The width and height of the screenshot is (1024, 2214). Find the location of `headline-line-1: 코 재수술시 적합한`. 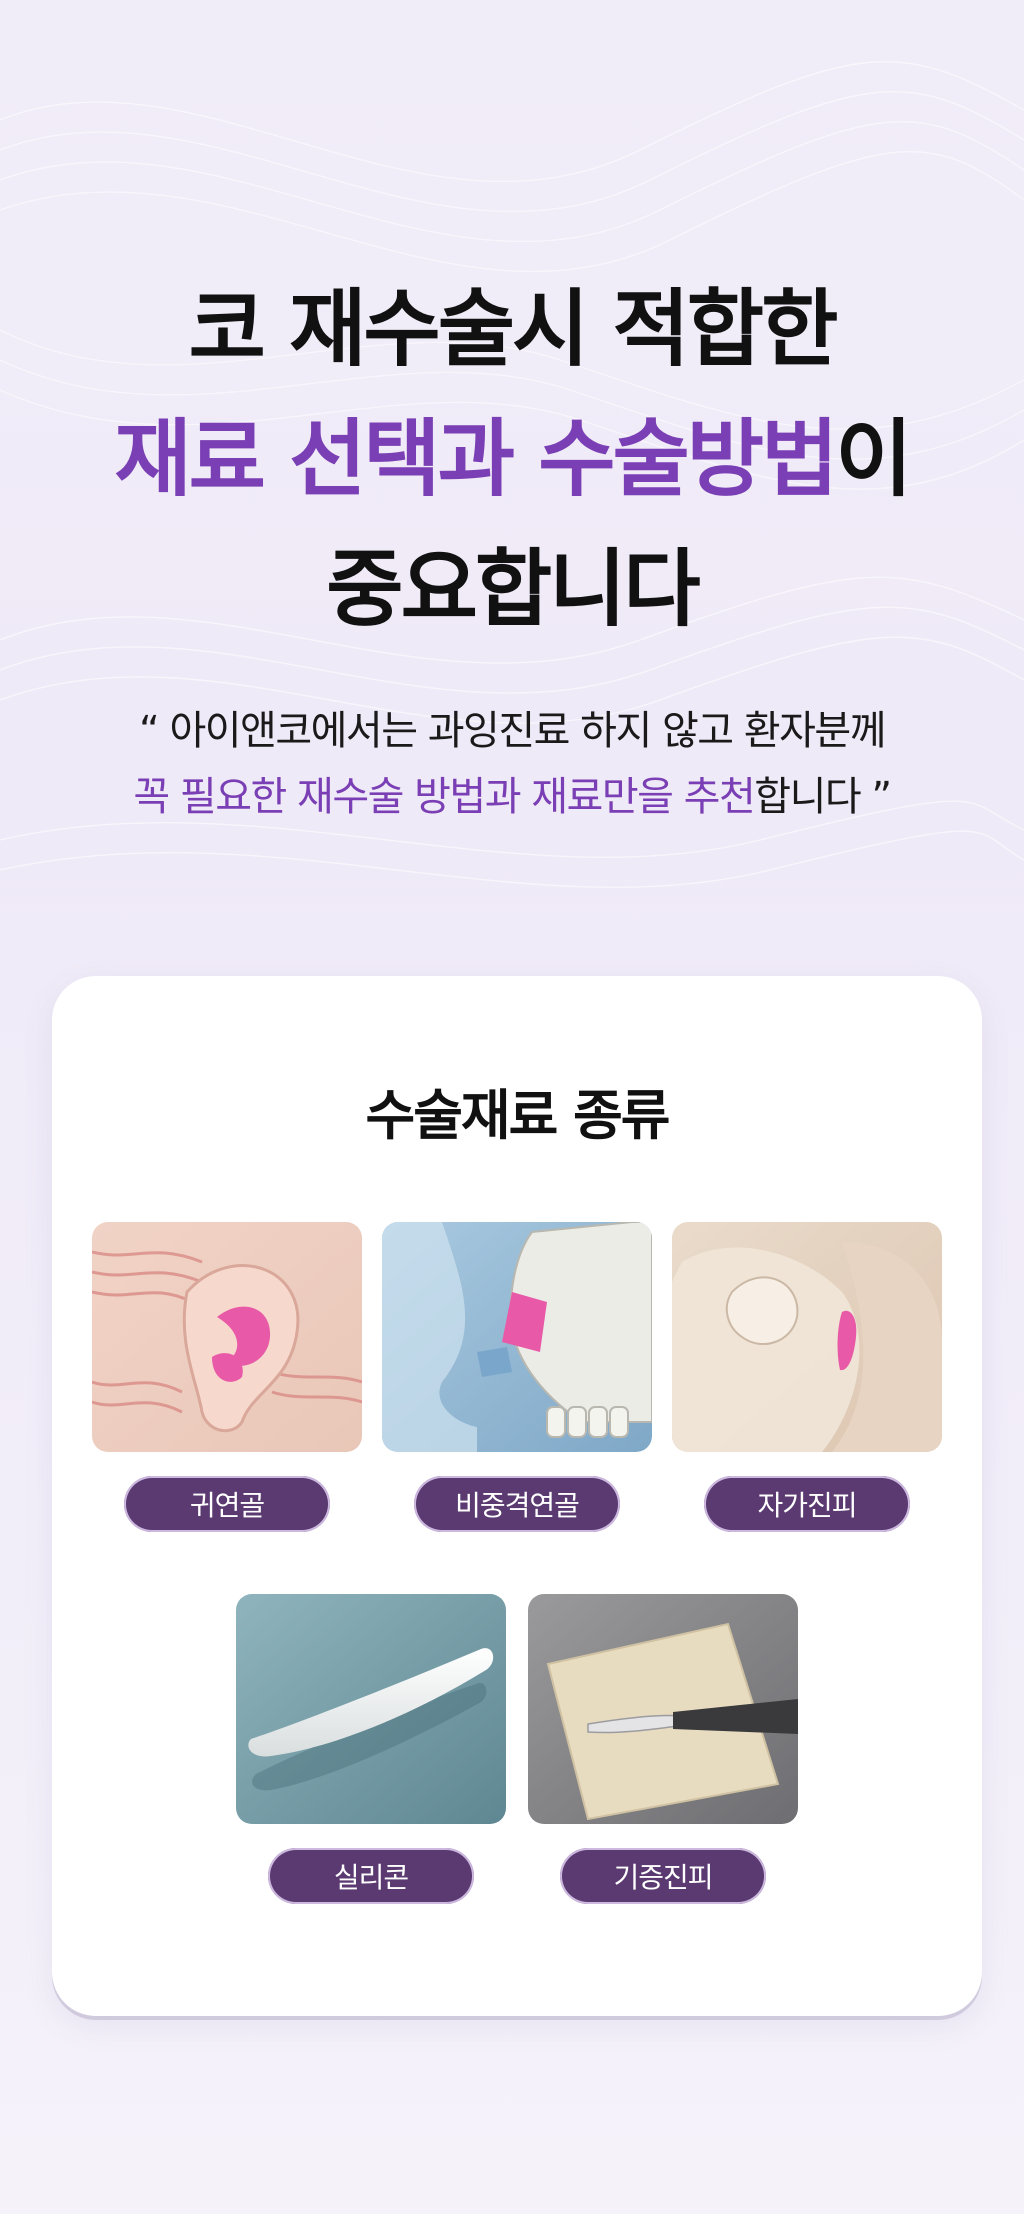

headline-line-1: 코 재수술시 적합한 is located at coordinates (513, 329).